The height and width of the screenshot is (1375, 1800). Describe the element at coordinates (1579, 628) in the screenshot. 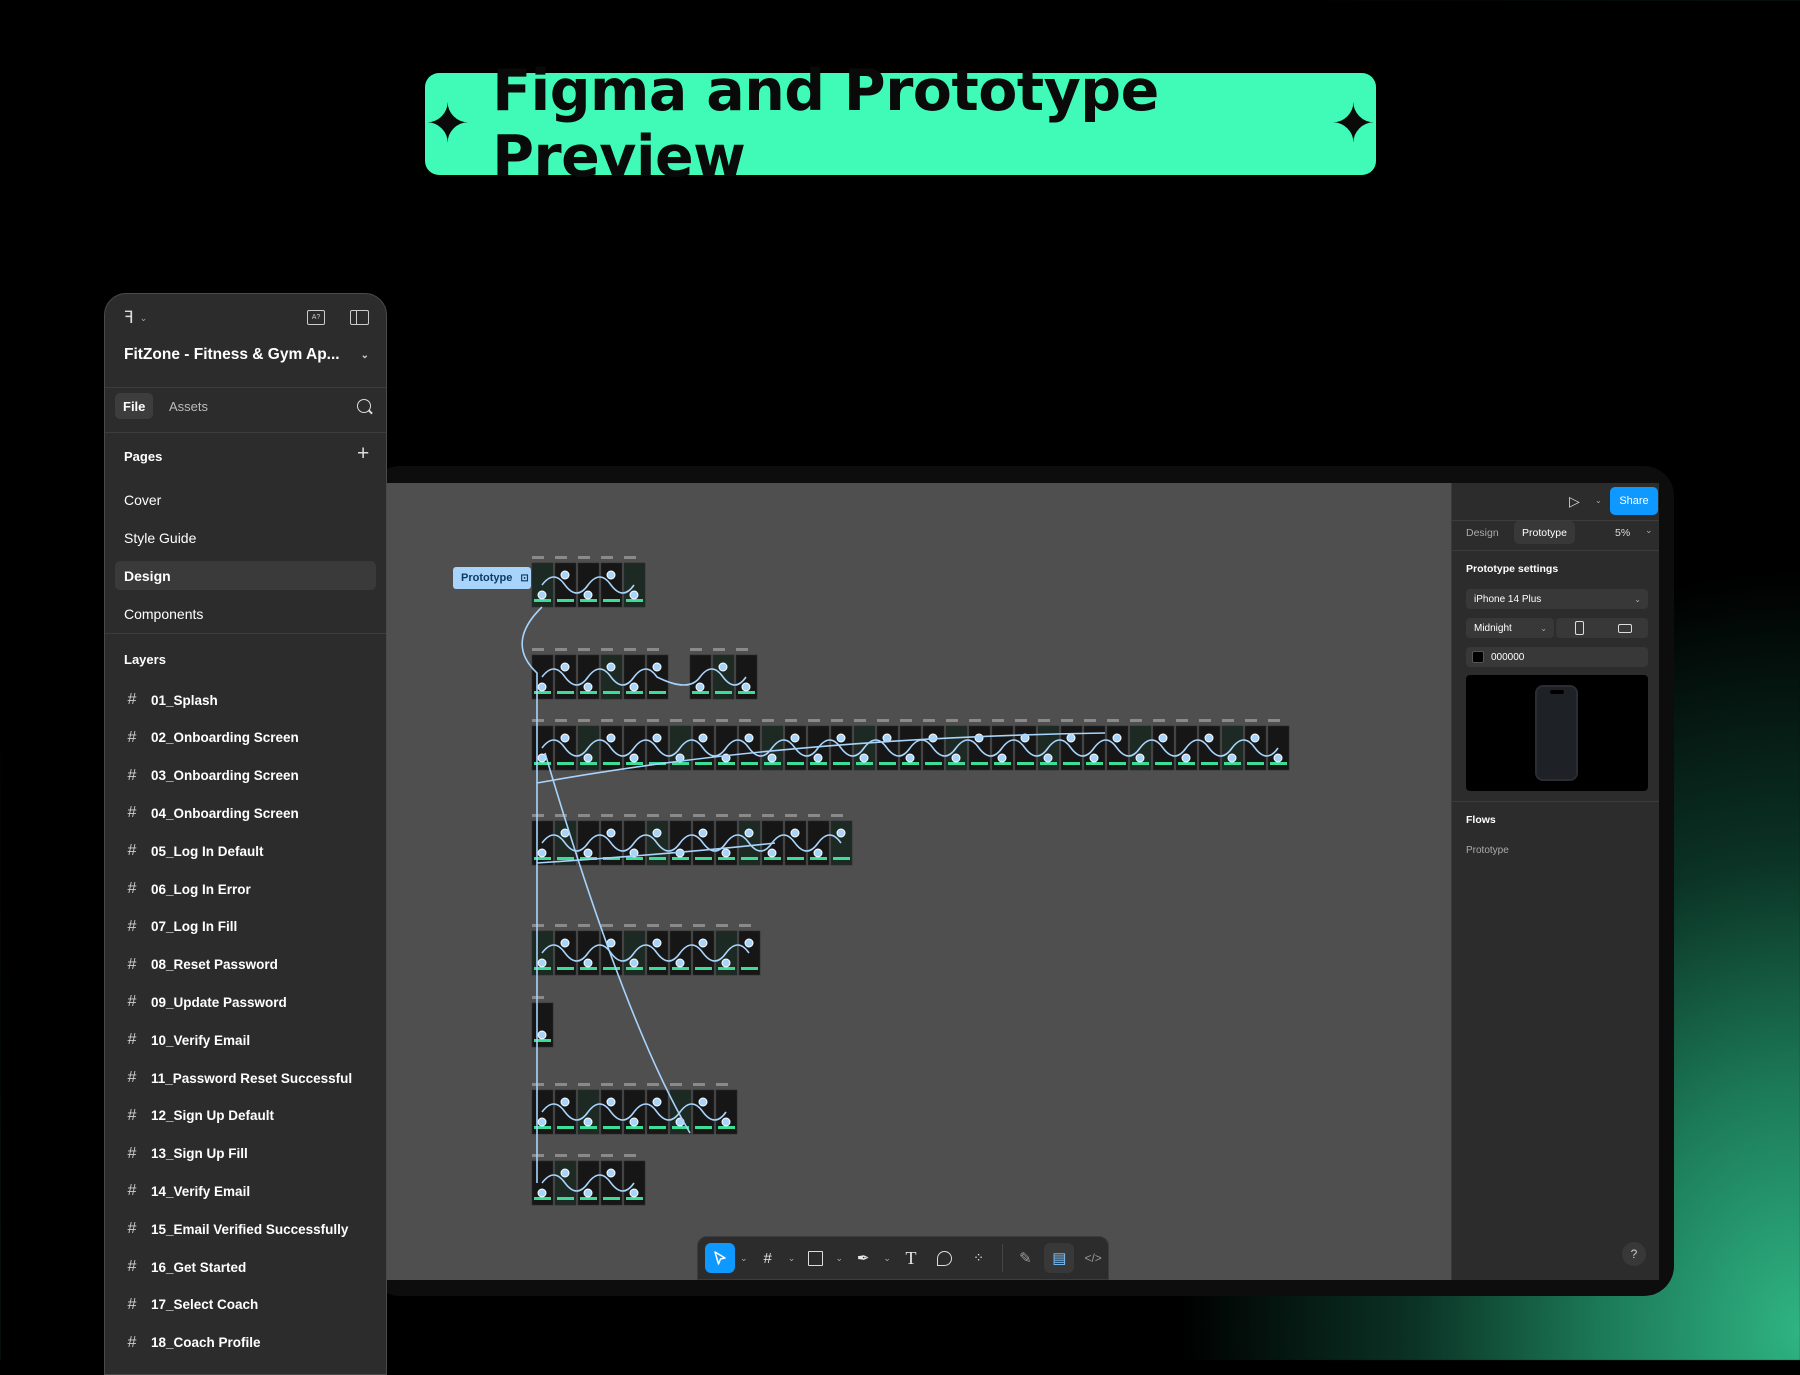

I see `portrait-icon` at that location.